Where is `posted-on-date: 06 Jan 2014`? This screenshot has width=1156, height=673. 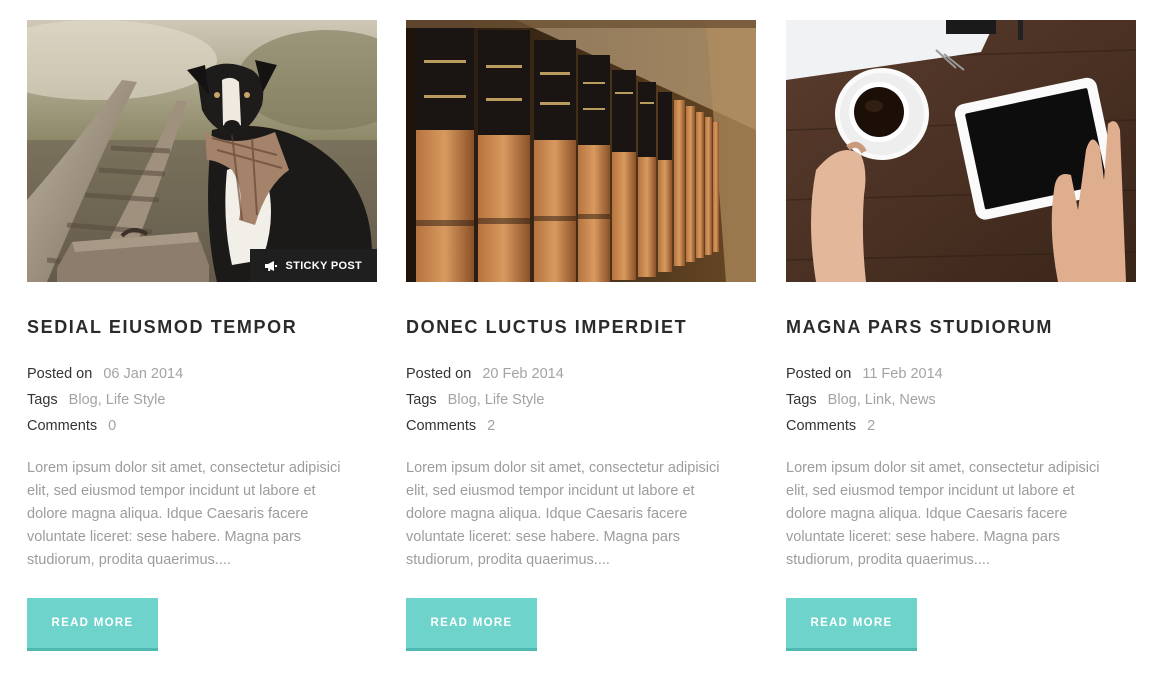 posted-on-date: 06 Jan 2014 is located at coordinates (143, 374).